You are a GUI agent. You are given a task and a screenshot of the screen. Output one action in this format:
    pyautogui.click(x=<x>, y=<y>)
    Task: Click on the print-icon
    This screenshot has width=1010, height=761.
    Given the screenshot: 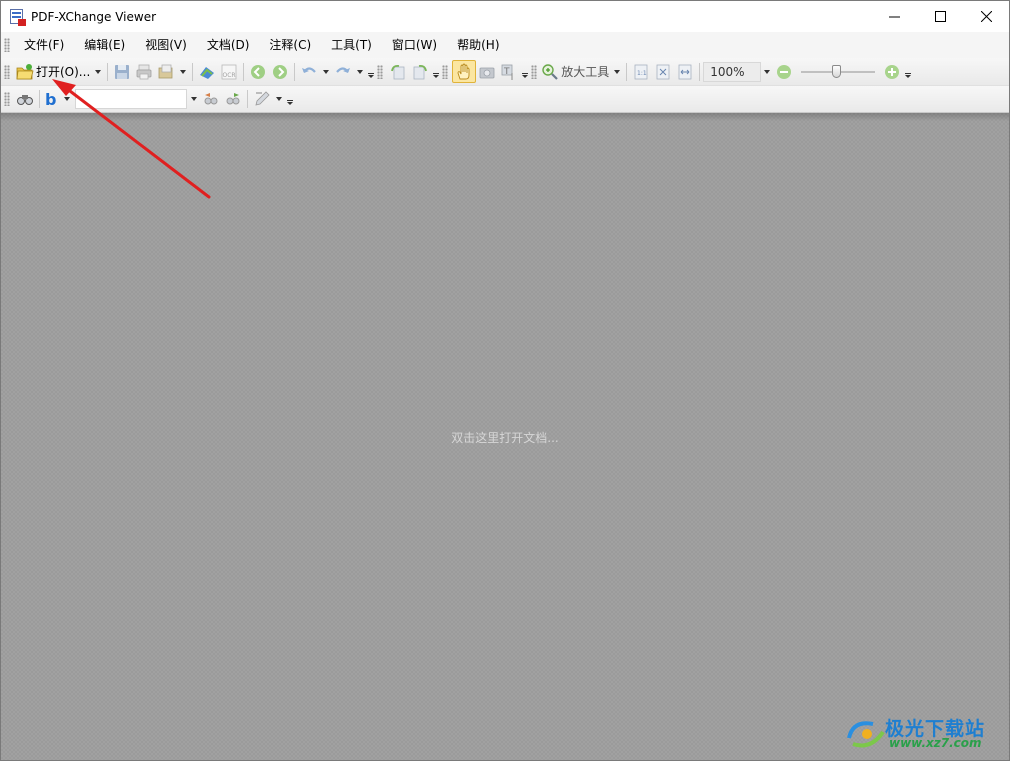 What is the action you would take?
    pyautogui.click(x=144, y=71)
    